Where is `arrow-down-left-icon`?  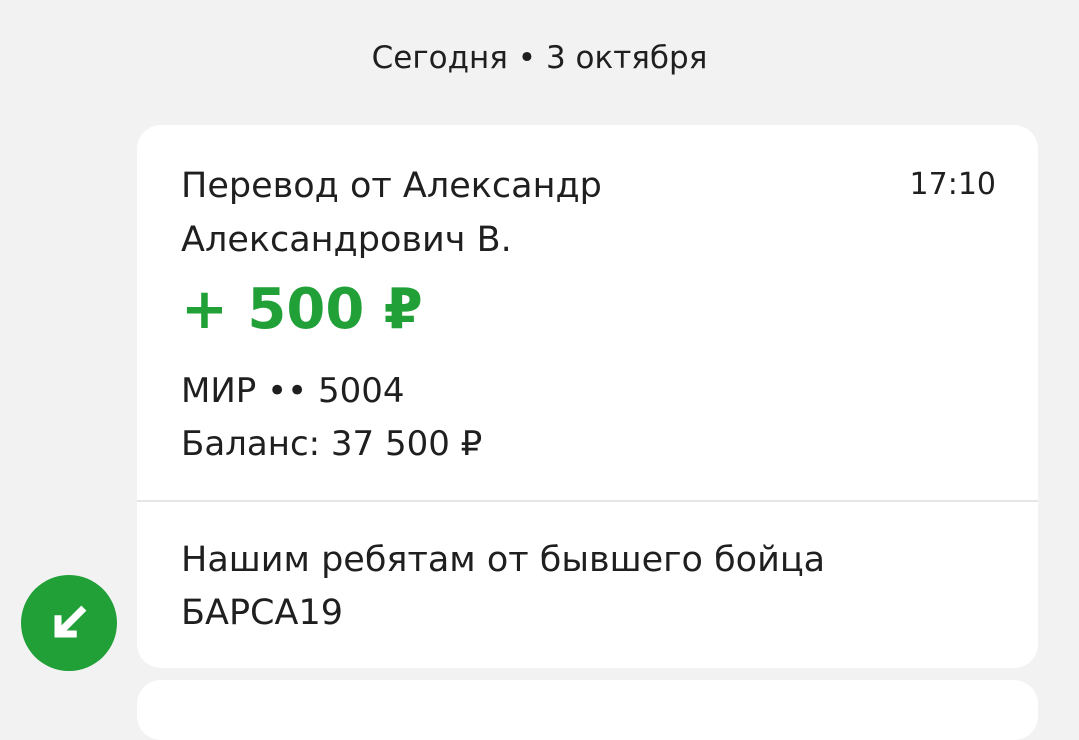 arrow-down-left-icon is located at coordinates (70, 621).